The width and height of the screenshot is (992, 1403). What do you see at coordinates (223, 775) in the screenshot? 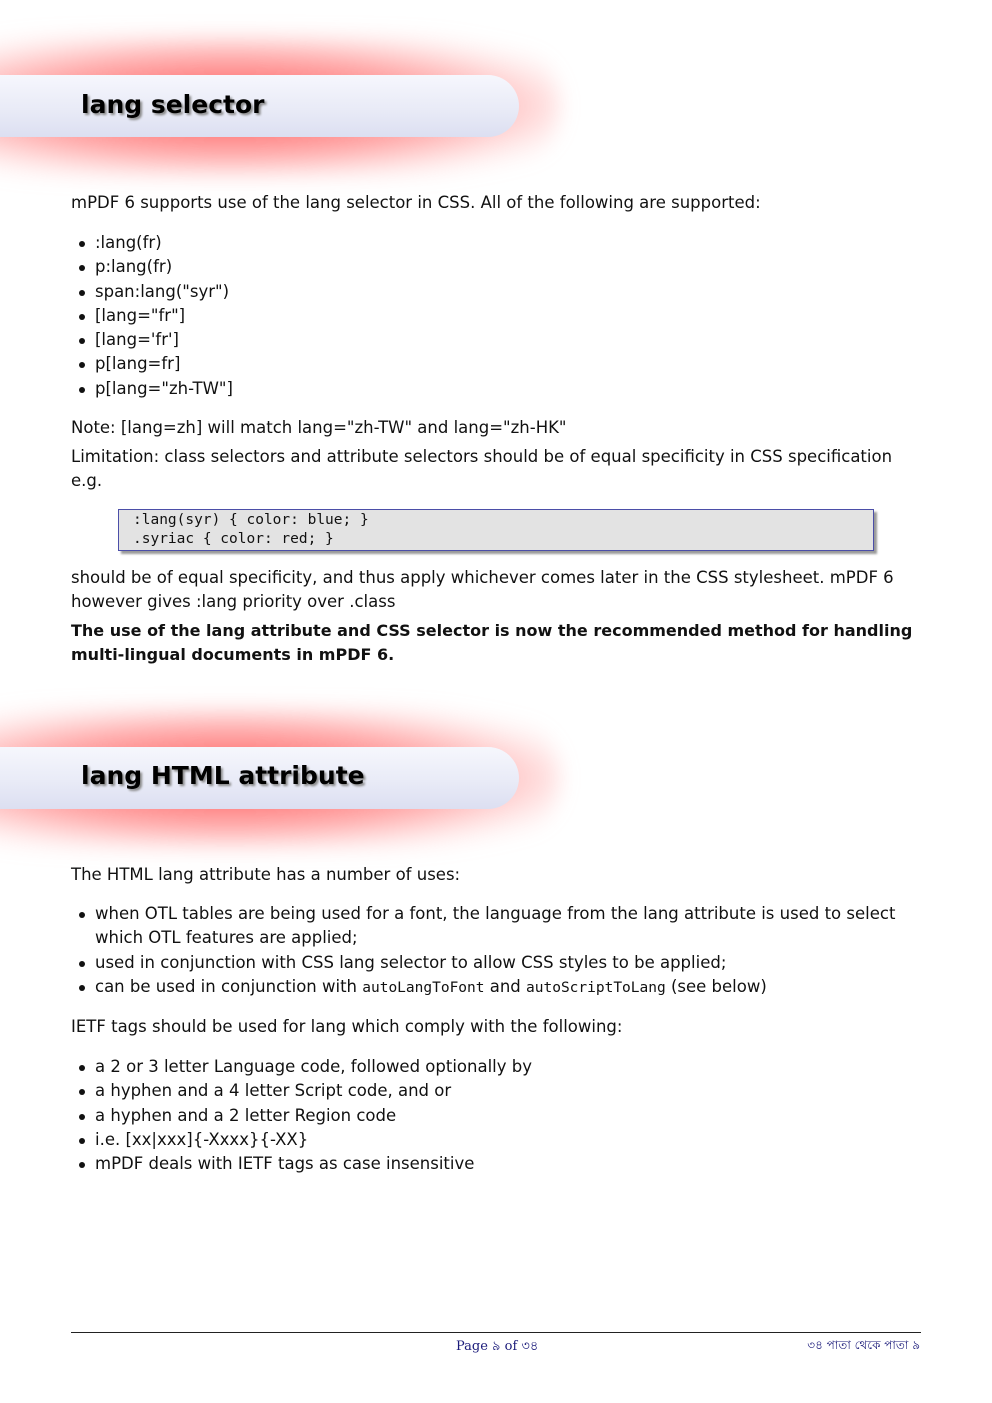
I see `section-heading: lang HTML attribute` at bounding box center [223, 775].